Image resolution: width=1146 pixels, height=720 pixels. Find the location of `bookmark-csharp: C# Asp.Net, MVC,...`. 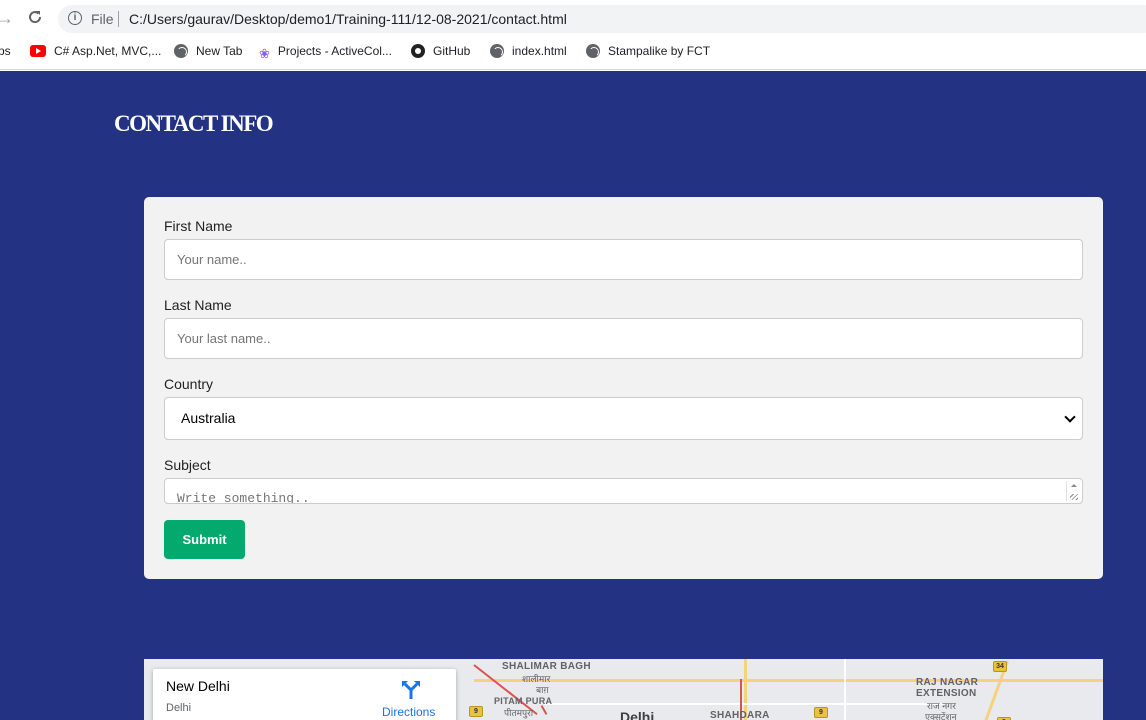

bookmark-csharp: C# Asp.Net, MVC,... is located at coordinates (95, 54).